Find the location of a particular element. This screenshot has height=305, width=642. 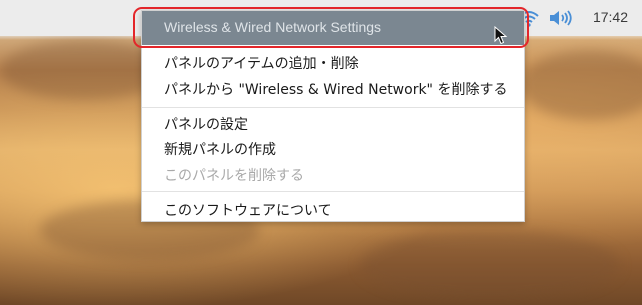

menu-item-panel-settings: パネルの設定 is located at coordinates (206, 124).